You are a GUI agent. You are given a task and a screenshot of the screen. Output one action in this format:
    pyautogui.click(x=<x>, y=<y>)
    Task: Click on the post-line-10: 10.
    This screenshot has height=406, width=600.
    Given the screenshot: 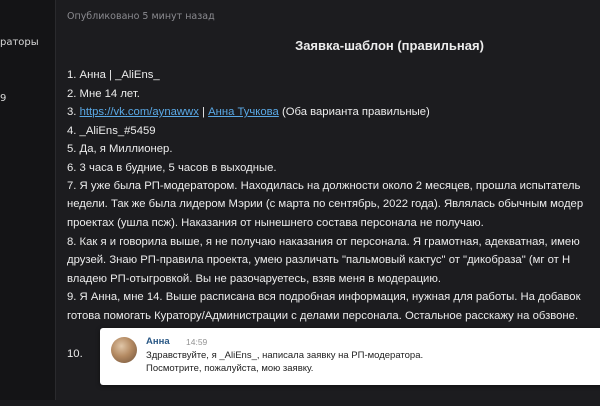 What is the action you would take?
    pyautogui.click(x=75, y=354)
    